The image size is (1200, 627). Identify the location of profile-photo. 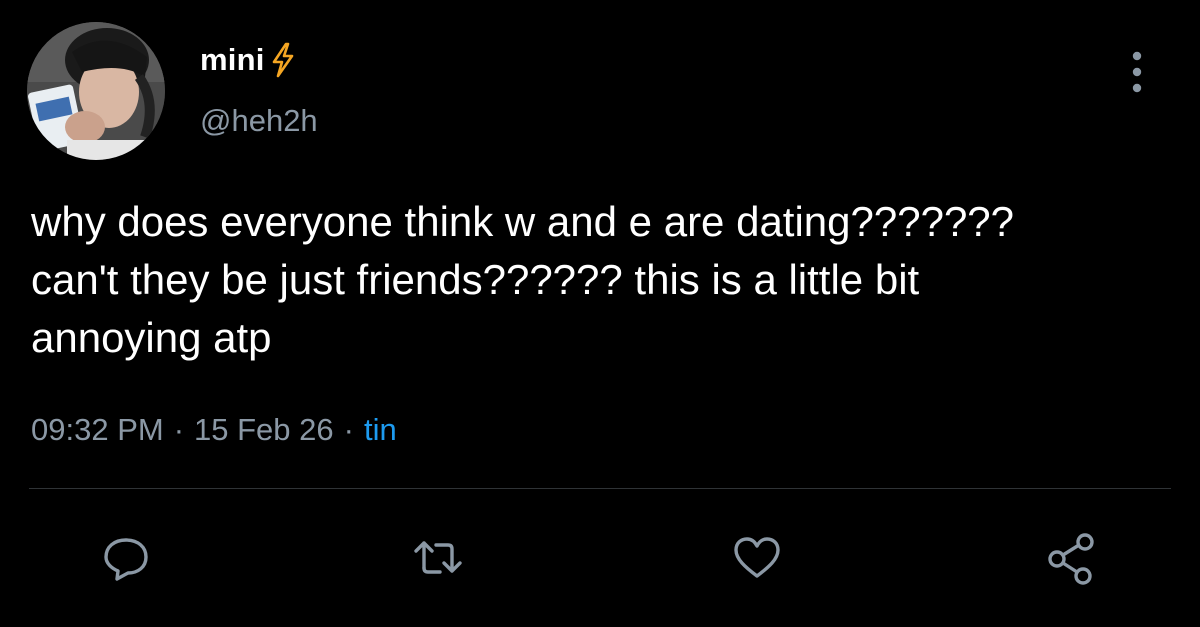
(96, 91).